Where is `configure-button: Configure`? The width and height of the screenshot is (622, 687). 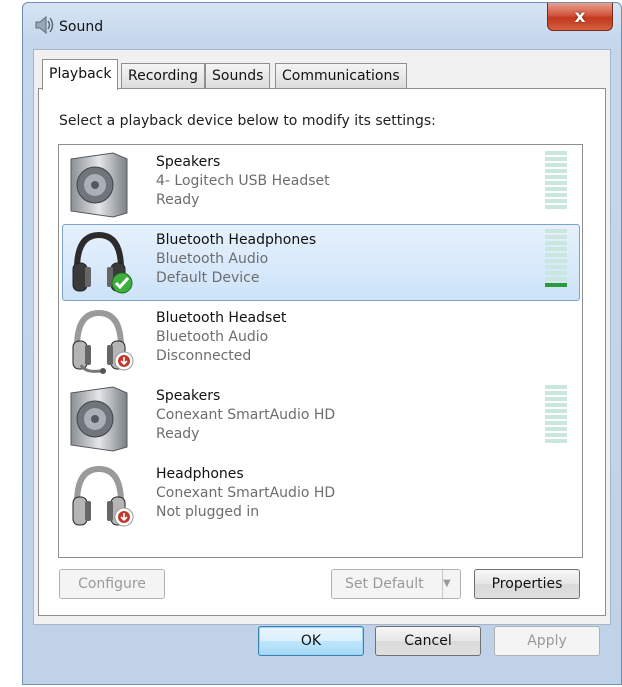
configure-button: Configure is located at coordinates (112, 584).